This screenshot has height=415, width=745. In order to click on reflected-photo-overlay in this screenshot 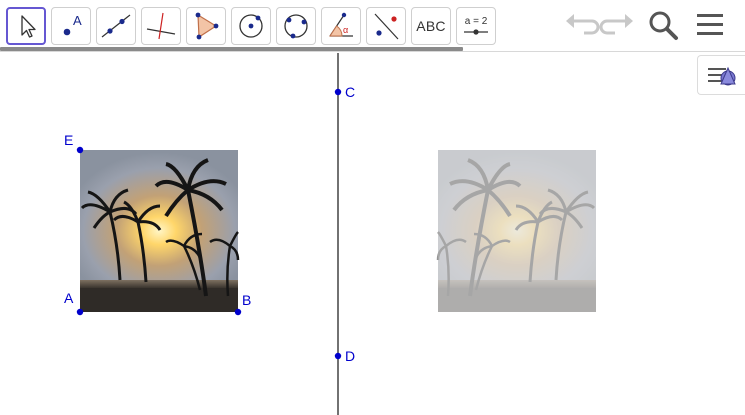, I will do `click(517, 231)`.